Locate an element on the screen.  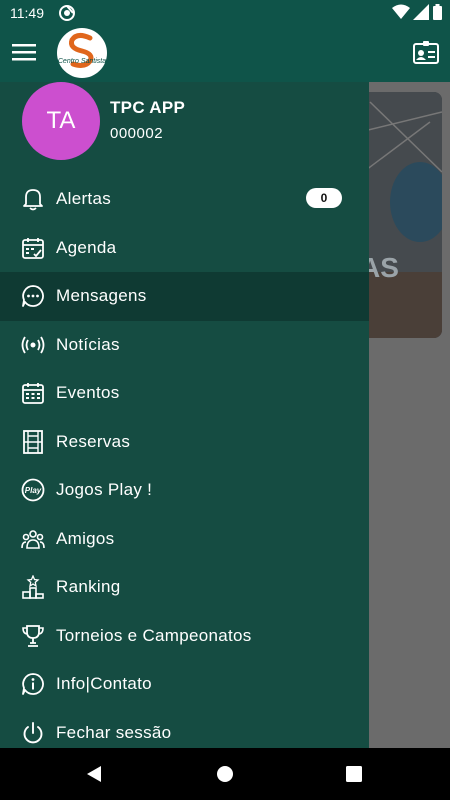
menu-item-torneios: Torneios e Campeonatos is located at coordinates (184, 636).